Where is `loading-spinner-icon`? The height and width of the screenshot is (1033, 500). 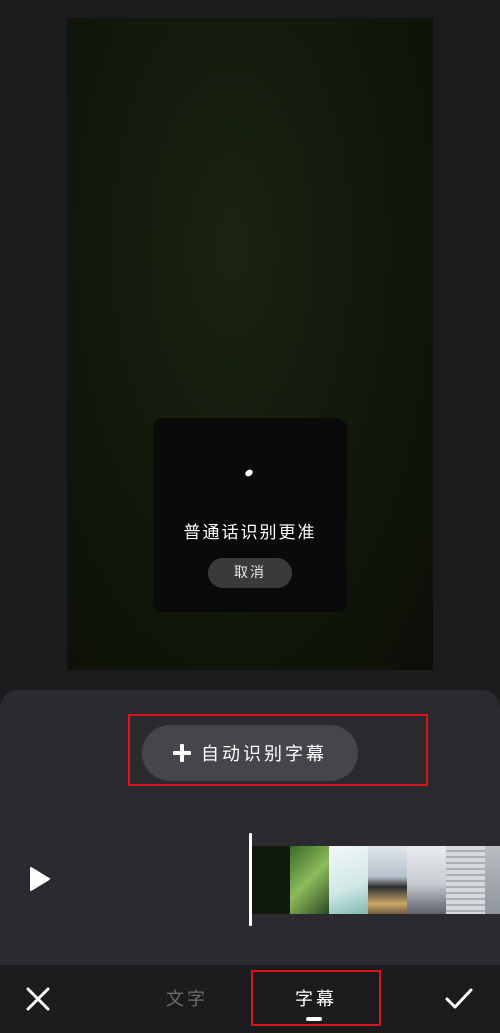 loading-spinner-icon is located at coordinates (249, 473).